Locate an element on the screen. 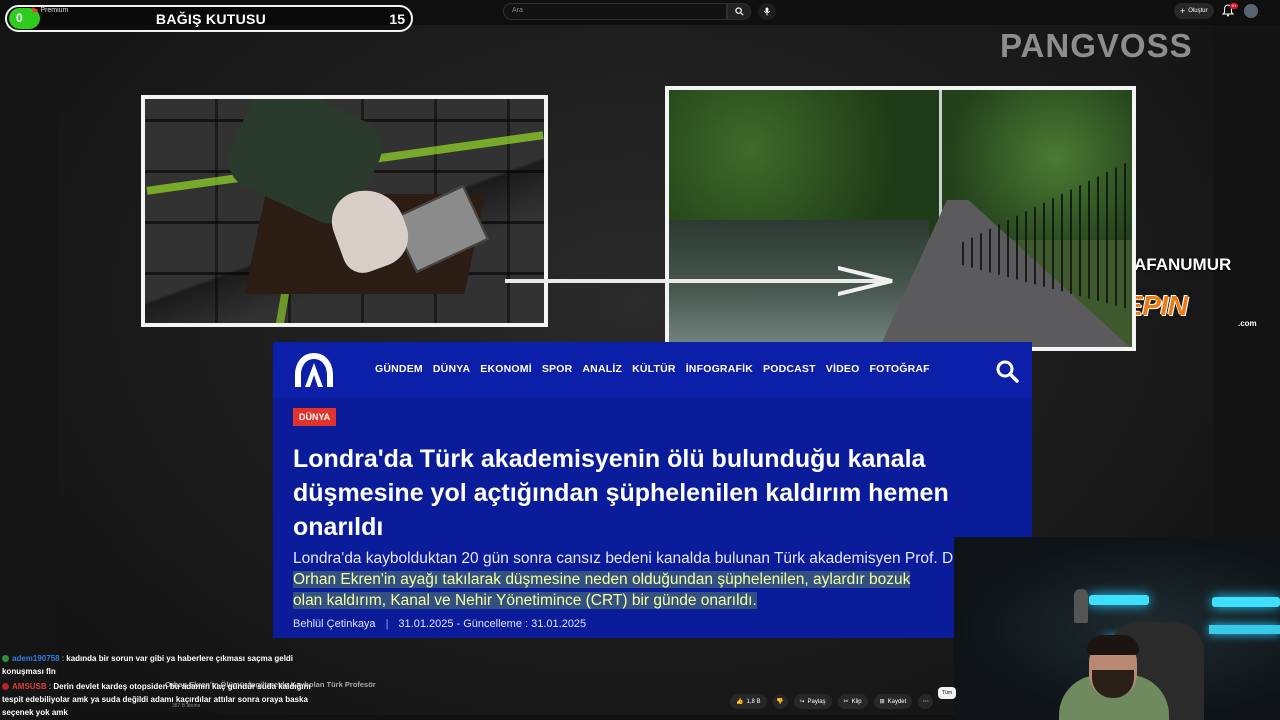  trees-left is located at coordinates (804, 165).